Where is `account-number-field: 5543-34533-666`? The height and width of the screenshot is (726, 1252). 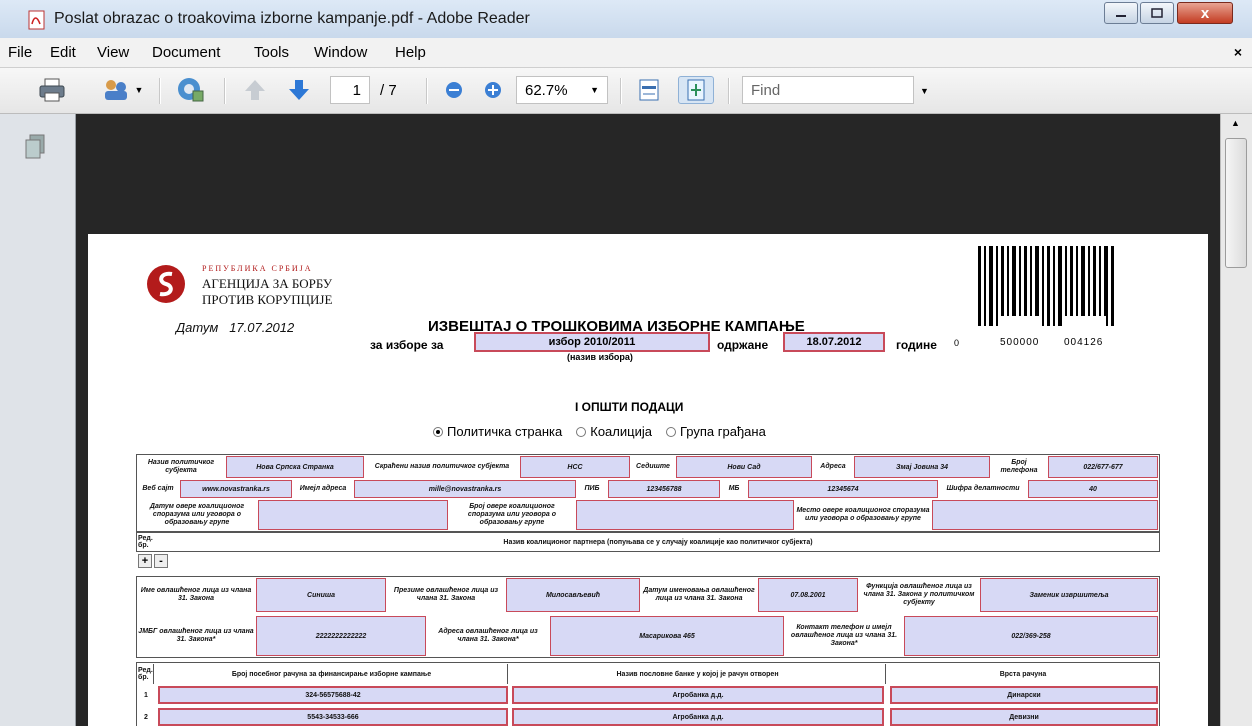
account-number-field: 5543-34533-666 is located at coordinates (333, 717).